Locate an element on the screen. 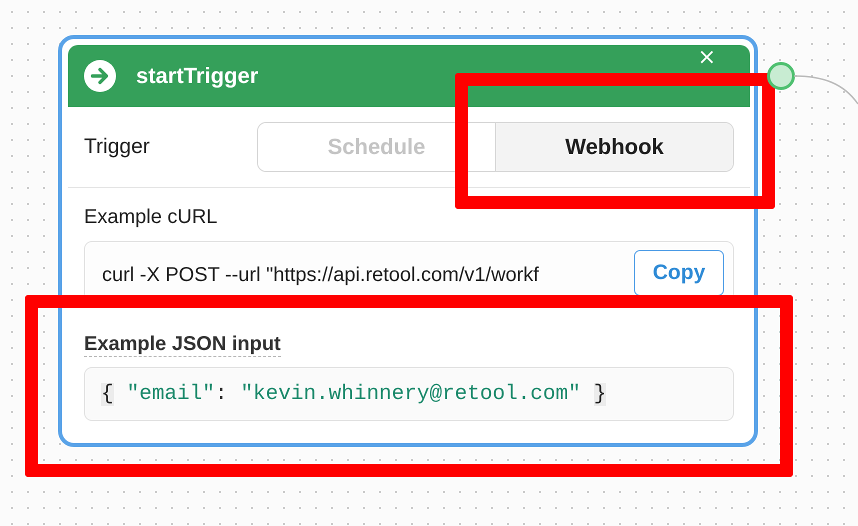  code-token: { is located at coordinates (107, 394).